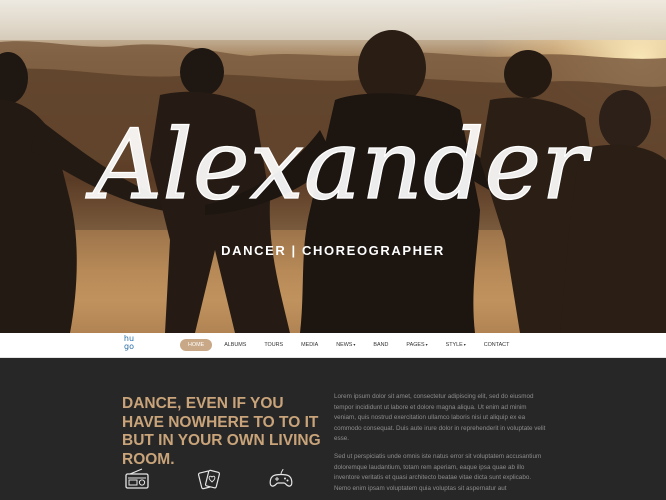  I want to click on nav-item-label: BAND, so click(381, 345).